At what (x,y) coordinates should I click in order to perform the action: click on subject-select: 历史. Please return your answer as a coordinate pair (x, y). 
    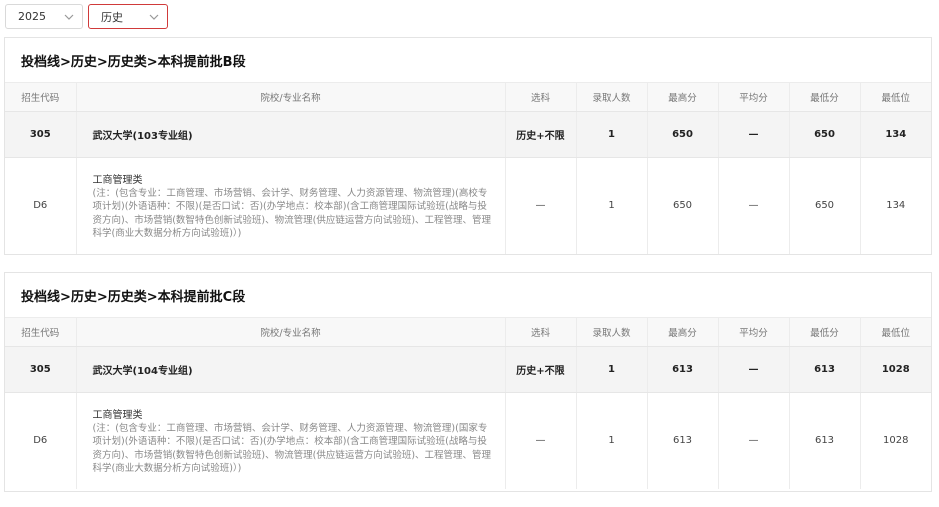
    Looking at the image, I should click on (128, 16).